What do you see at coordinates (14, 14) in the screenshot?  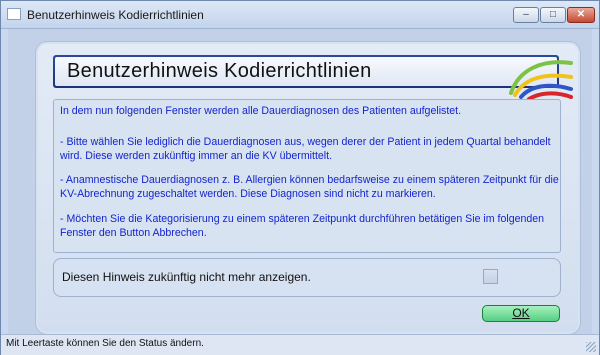 I see `window-icon` at bounding box center [14, 14].